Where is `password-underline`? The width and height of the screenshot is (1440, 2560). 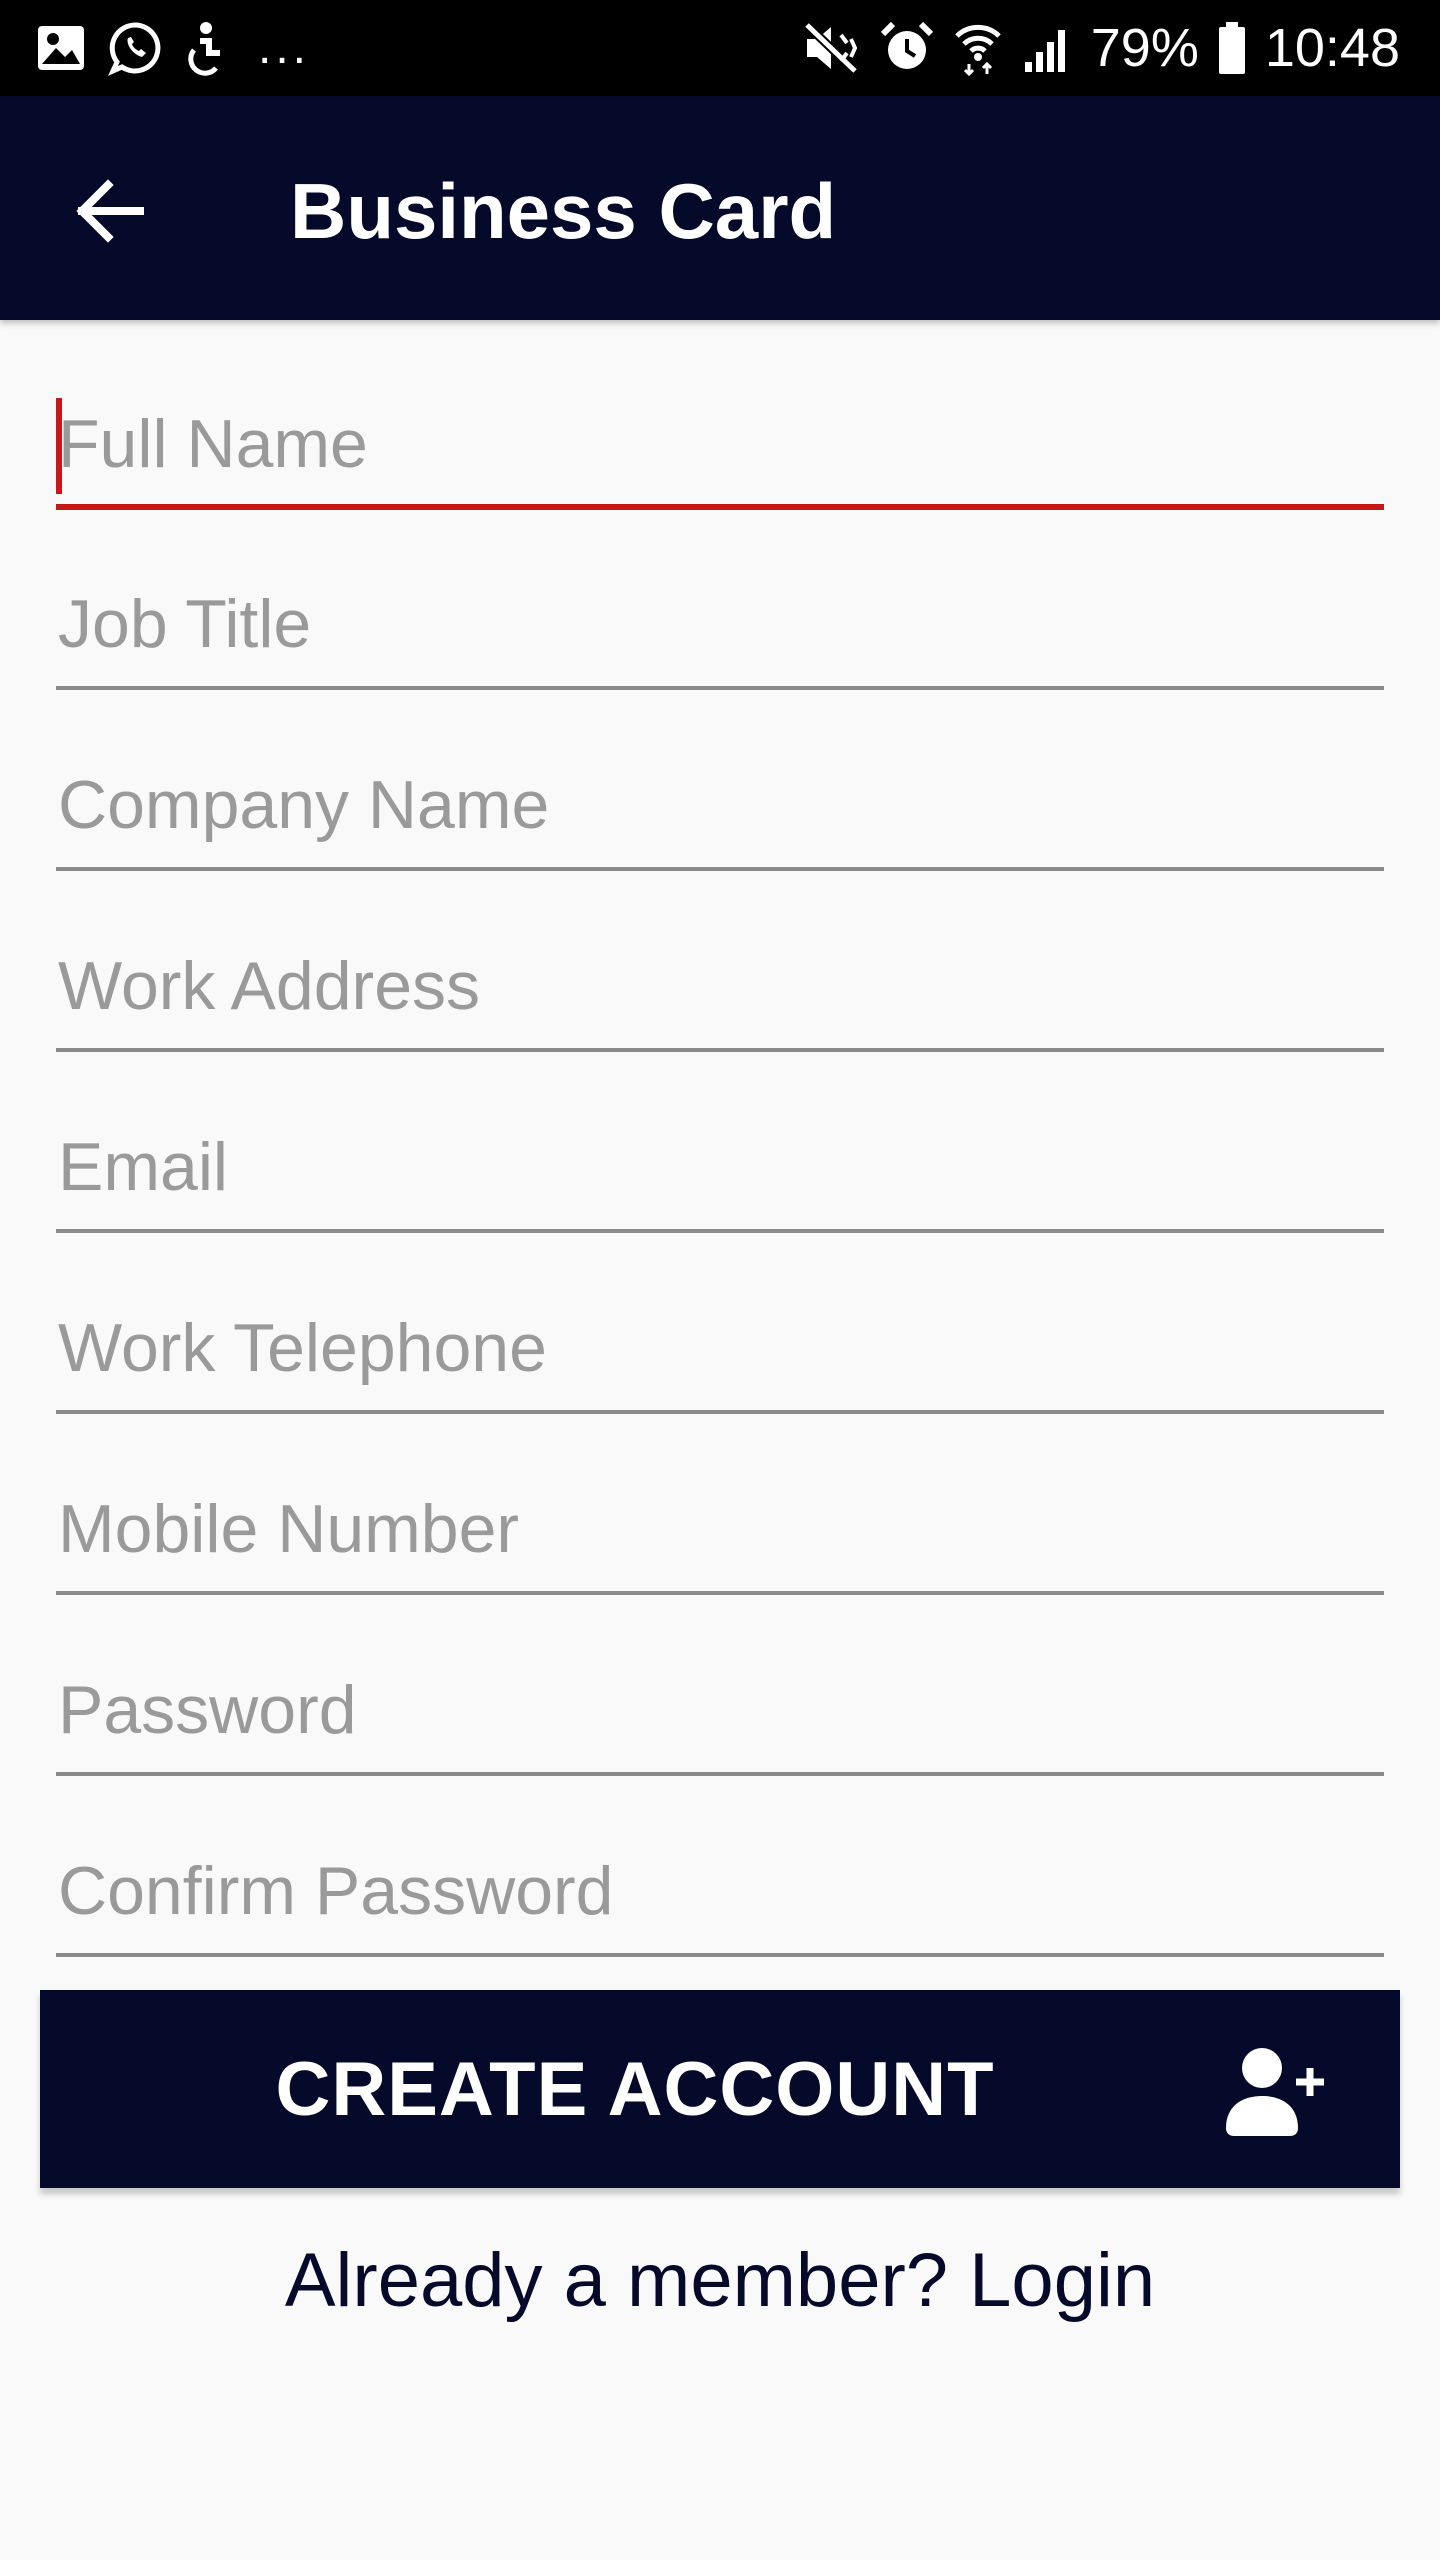 password-underline is located at coordinates (720, 1774).